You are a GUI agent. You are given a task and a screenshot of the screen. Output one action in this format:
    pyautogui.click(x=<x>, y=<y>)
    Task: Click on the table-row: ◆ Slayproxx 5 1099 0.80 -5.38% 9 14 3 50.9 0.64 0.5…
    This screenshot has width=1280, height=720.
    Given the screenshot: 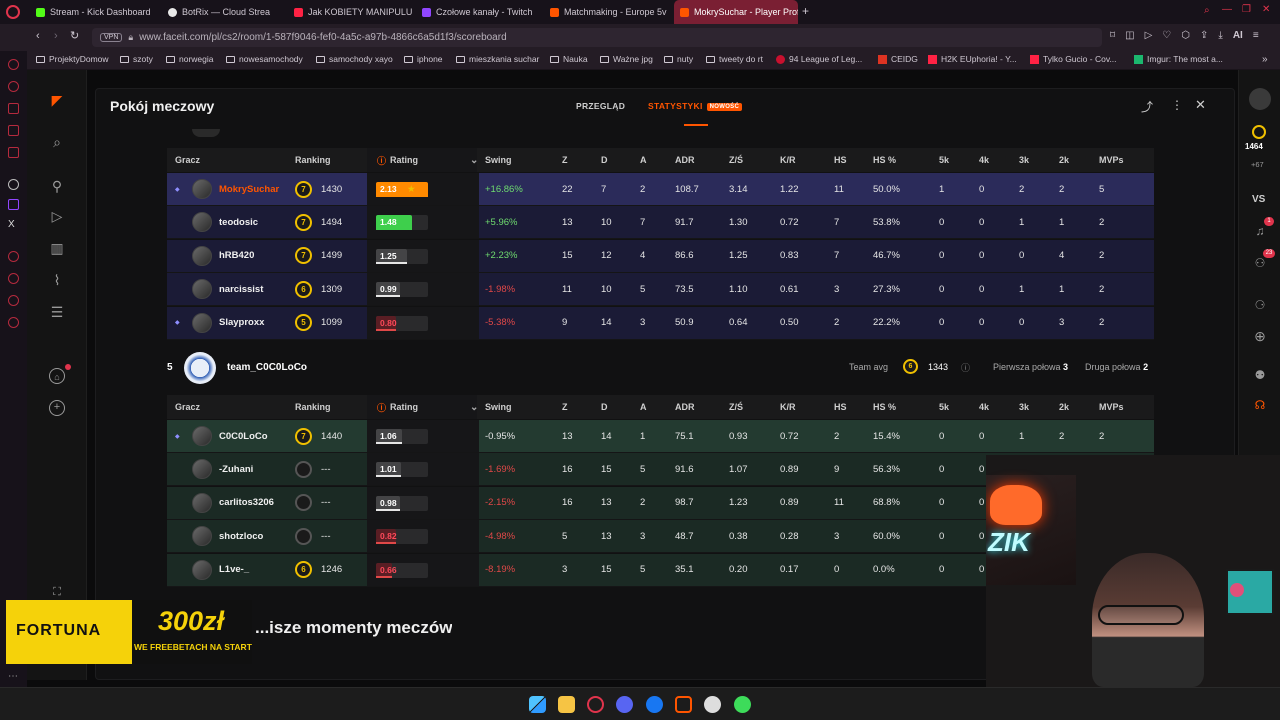 What is the action you would take?
    pyautogui.click(x=660, y=323)
    